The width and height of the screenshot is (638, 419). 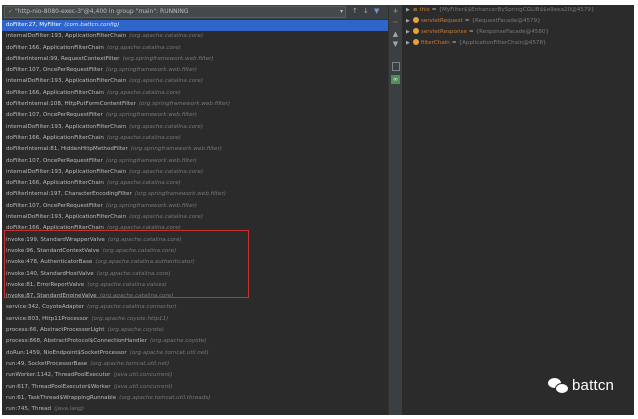 What do you see at coordinates (502, 43) in the screenshot?
I see `variable-value: {ApplicationFilterChain@4578}` at bounding box center [502, 43].